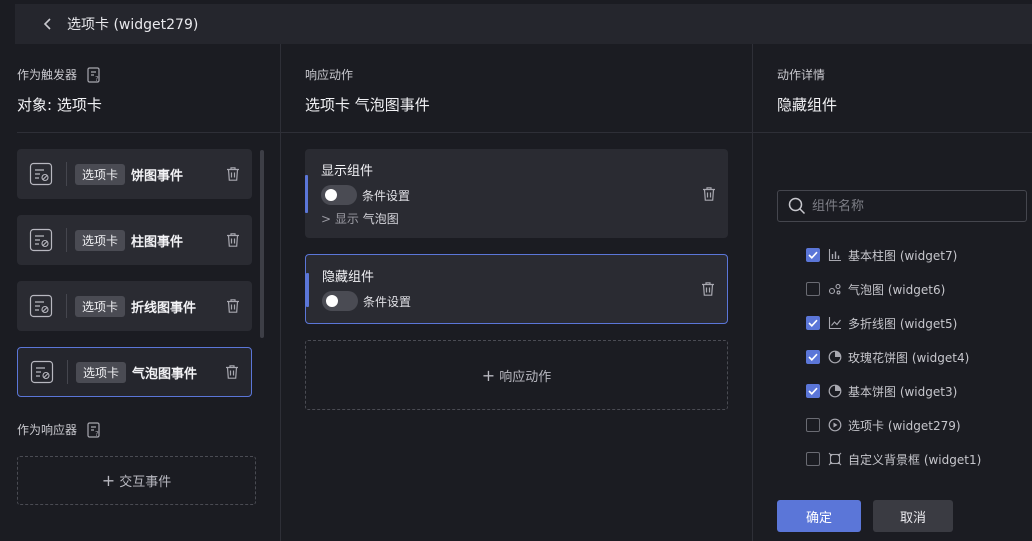 This screenshot has height=541, width=1032. Describe the element at coordinates (525, 377) in the screenshot. I see `add-action-label: 响应动作` at that location.